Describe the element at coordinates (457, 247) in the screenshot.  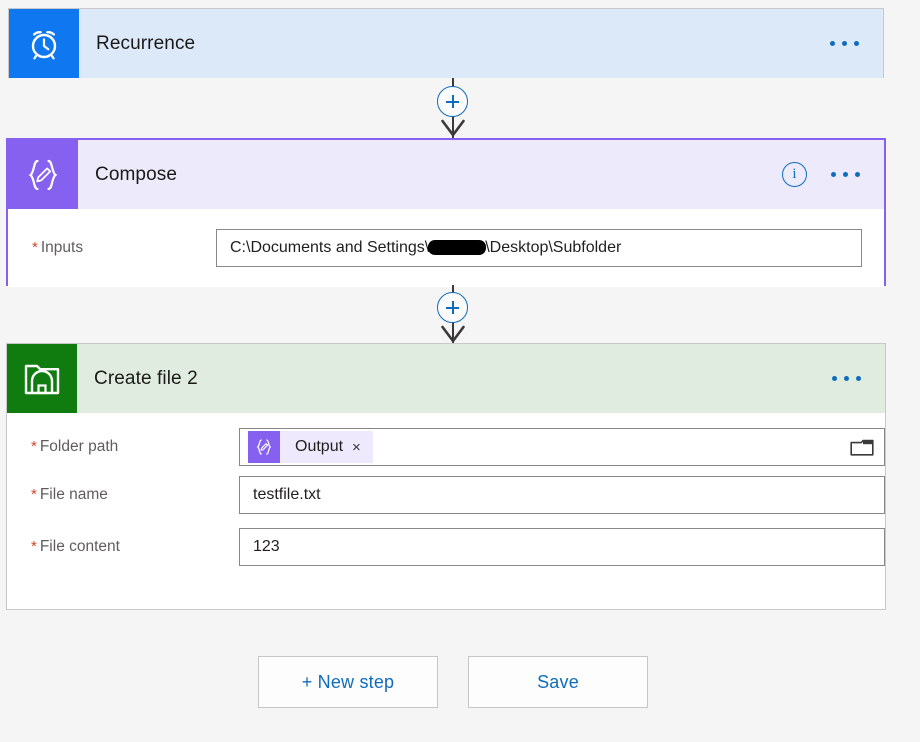
I see `redacted-username` at that location.